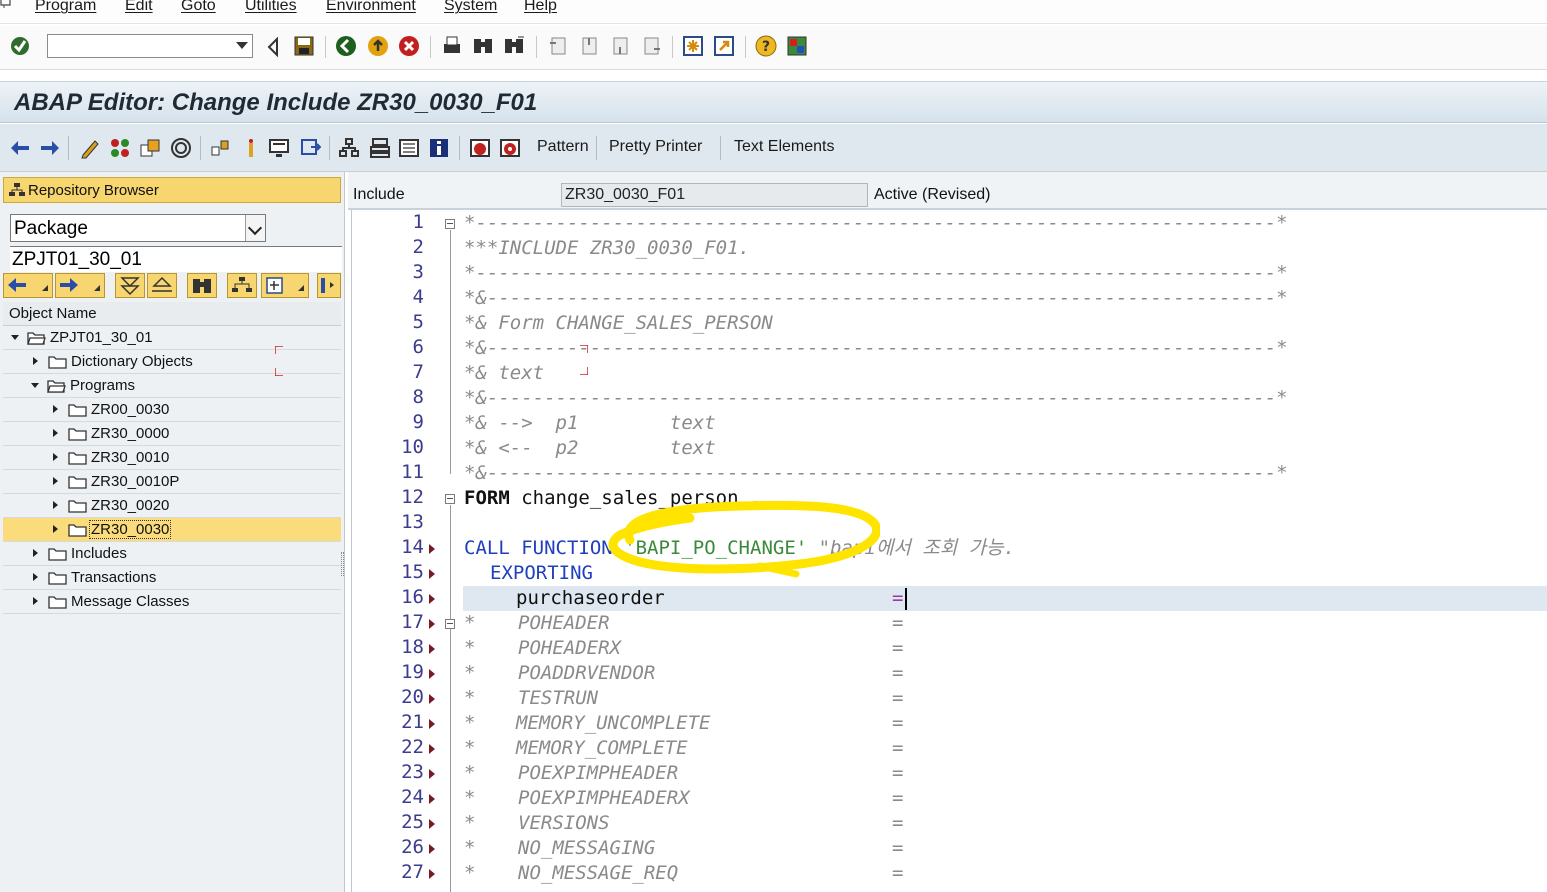  Describe the element at coordinates (651, 46) in the screenshot. I see `last-page-icon` at that location.